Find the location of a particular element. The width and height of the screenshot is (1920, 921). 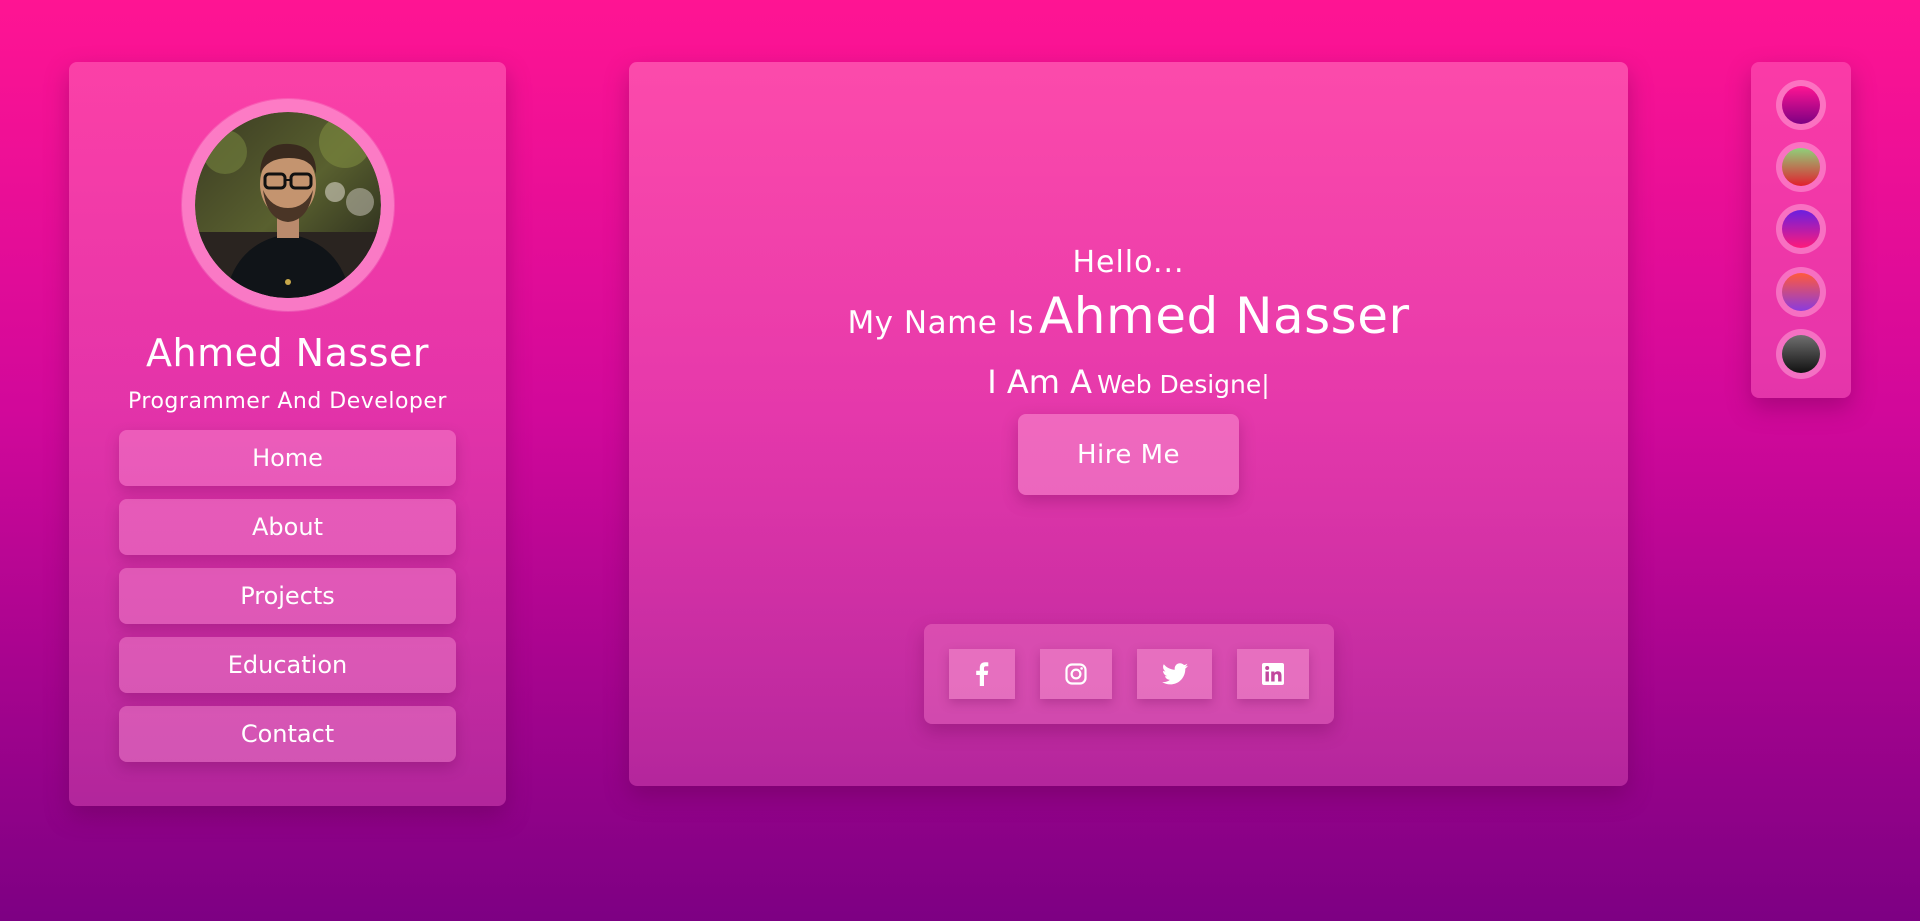

twitter-link is located at coordinates (1174, 674).